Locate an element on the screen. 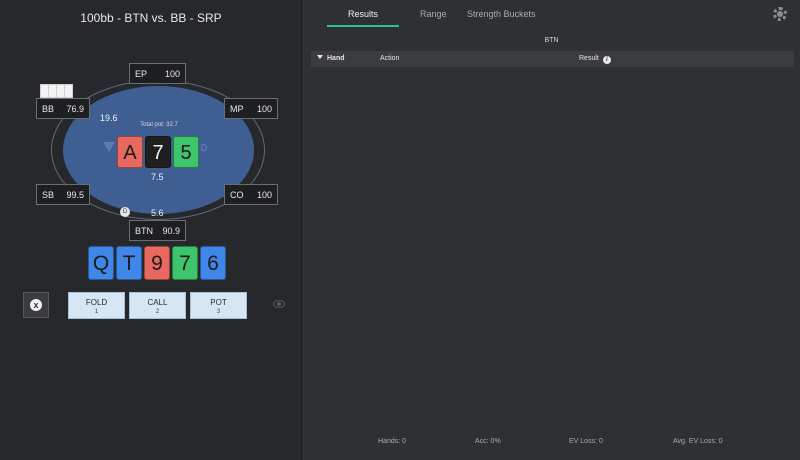 This screenshot has width=800, height=460. seat-position: BB is located at coordinates (48, 108).